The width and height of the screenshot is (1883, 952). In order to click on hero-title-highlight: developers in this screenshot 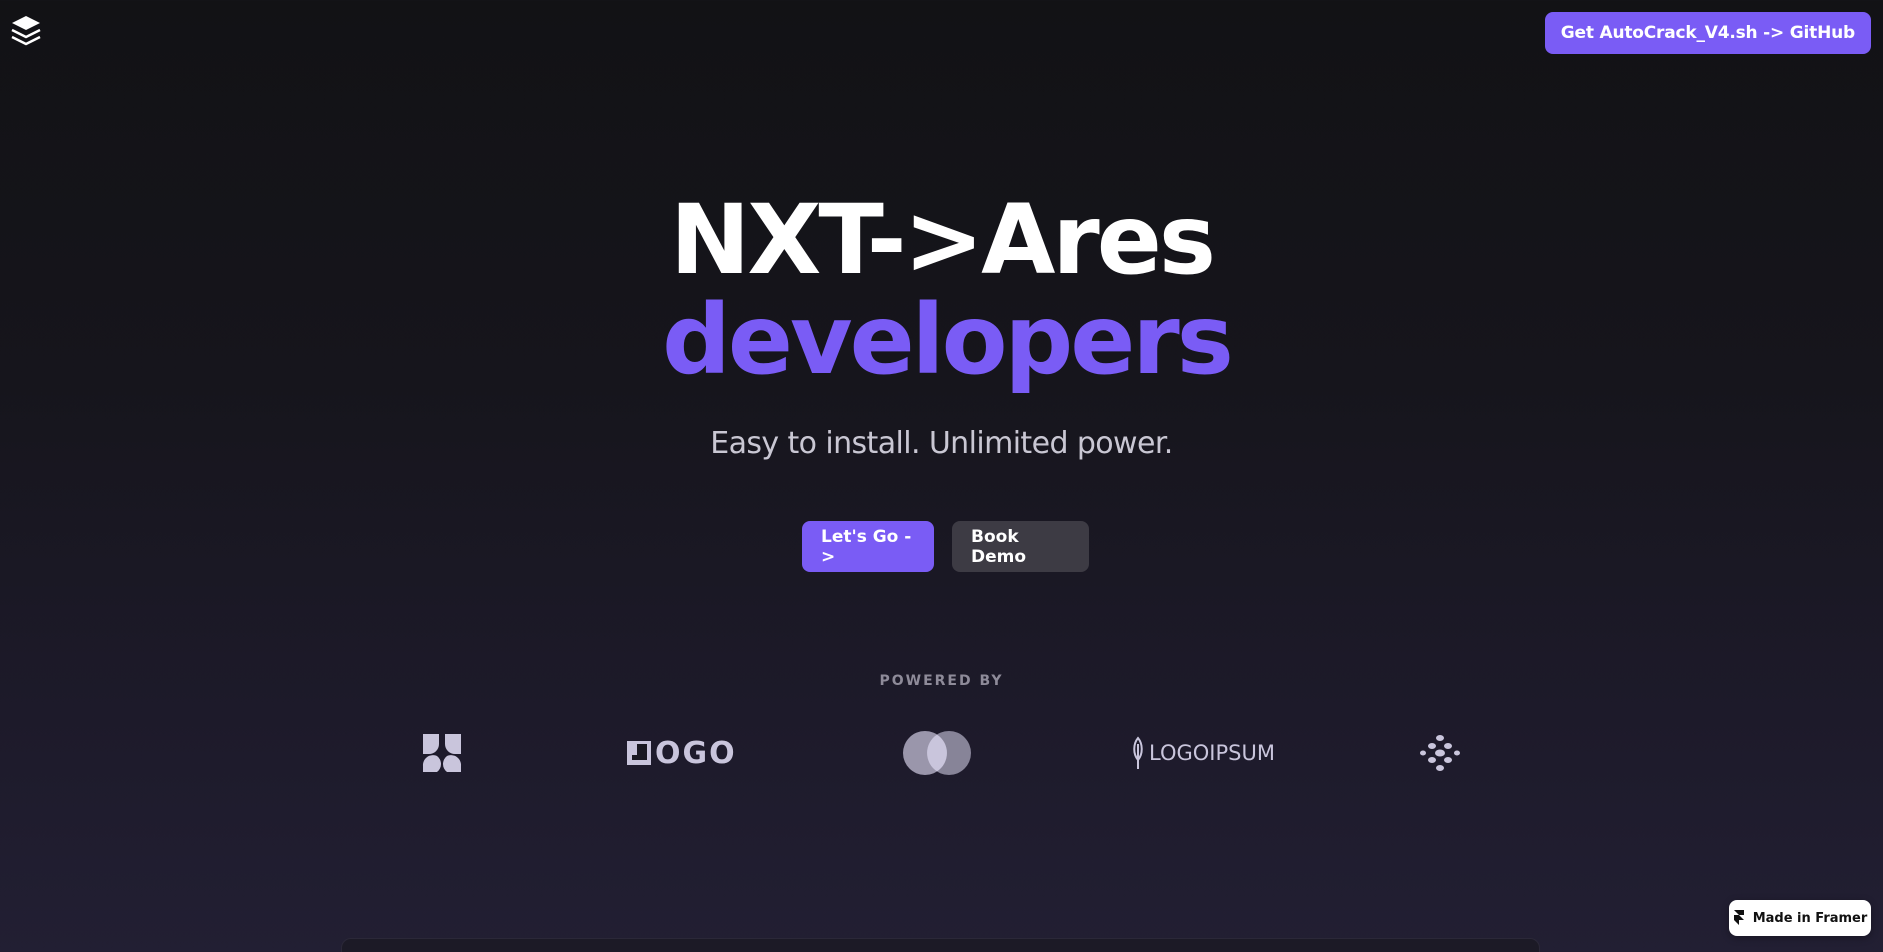, I will do `click(948, 340)`.